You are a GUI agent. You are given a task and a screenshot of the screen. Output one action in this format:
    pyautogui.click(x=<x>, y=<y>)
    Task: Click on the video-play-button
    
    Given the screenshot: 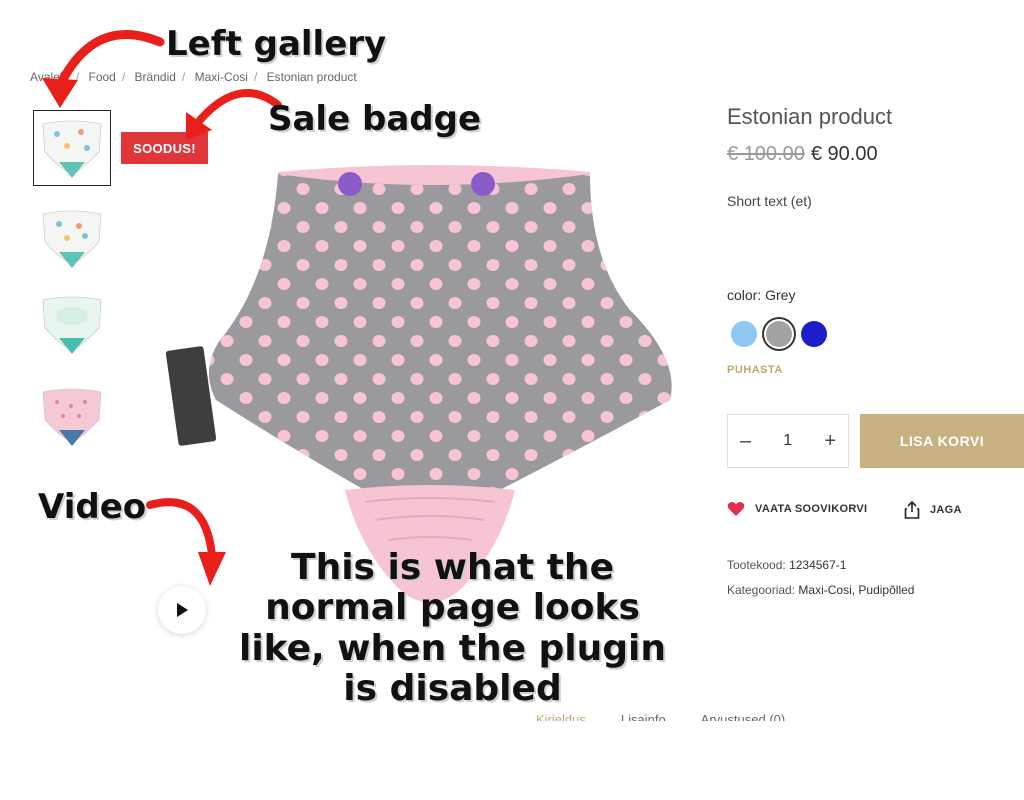 What is the action you would take?
    pyautogui.click(x=182, y=610)
    